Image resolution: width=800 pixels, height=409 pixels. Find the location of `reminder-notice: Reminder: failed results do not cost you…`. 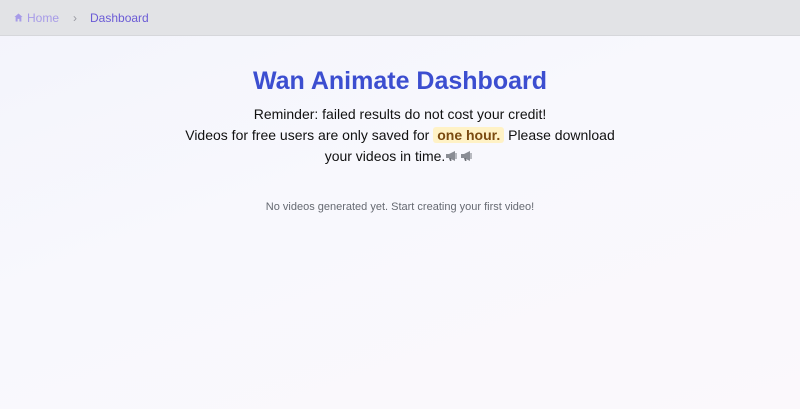

reminder-notice: Reminder: failed results do not cost you… is located at coordinates (400, 135).